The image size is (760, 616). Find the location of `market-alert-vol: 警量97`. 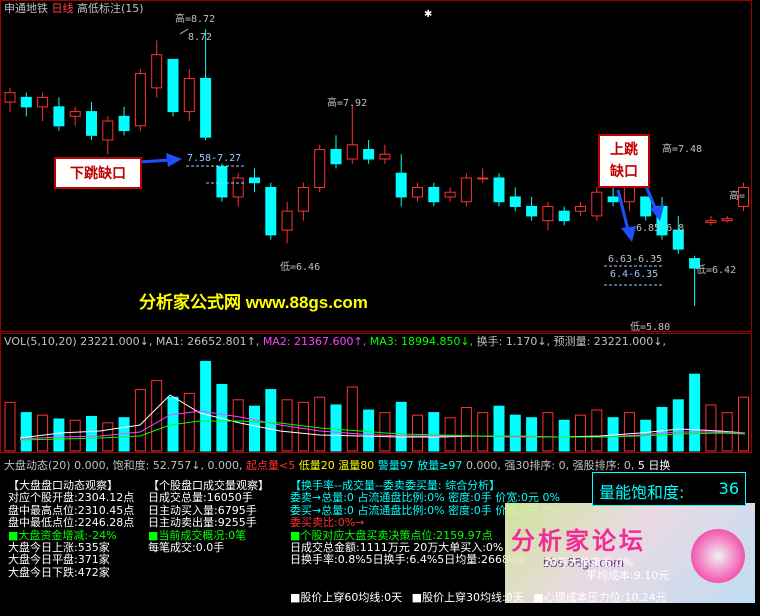

market-alert-vol: 警量97 is located at coordinates (395, 465).